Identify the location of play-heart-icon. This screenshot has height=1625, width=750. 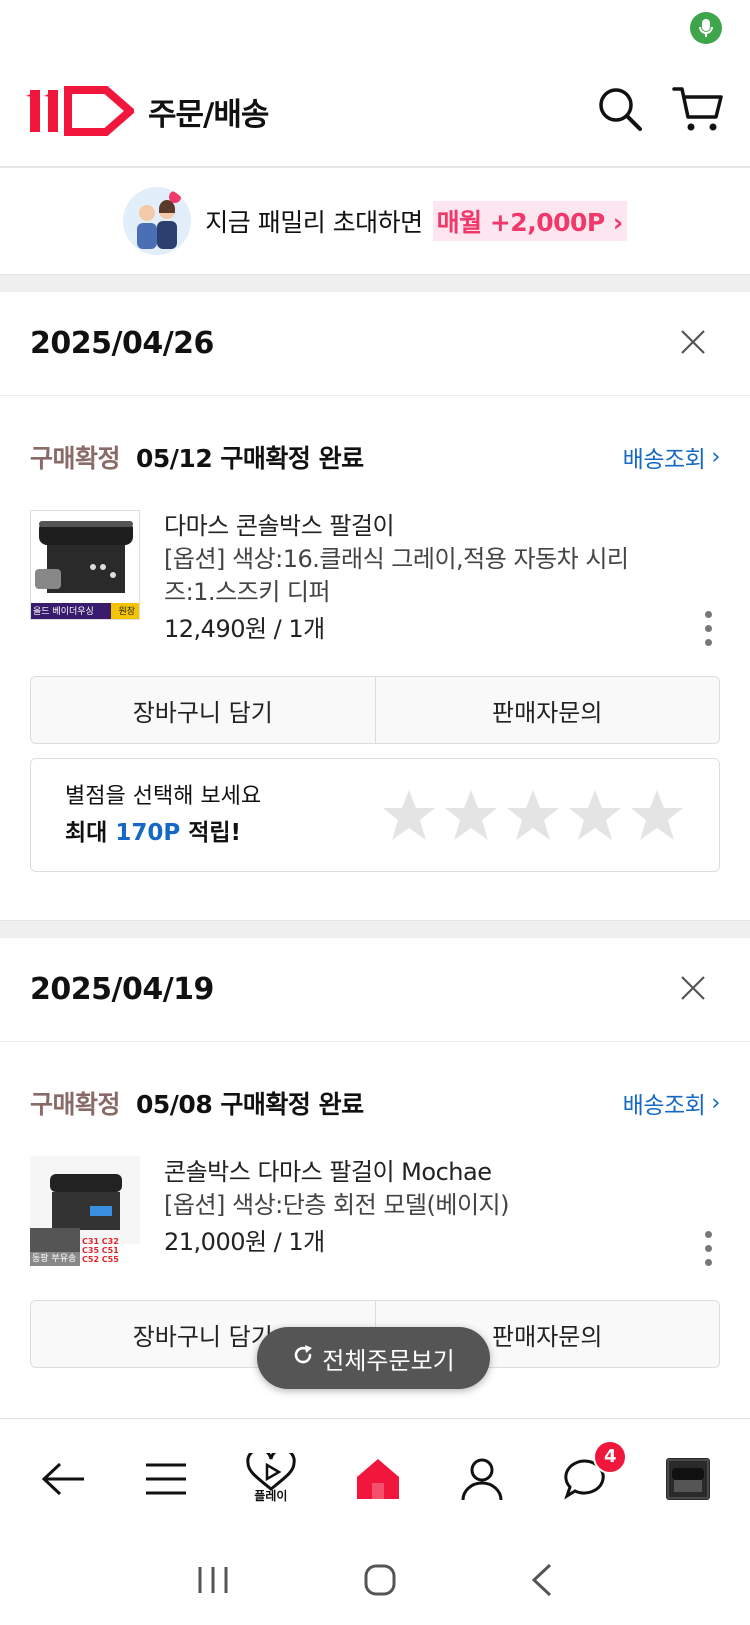
(271, 1472).